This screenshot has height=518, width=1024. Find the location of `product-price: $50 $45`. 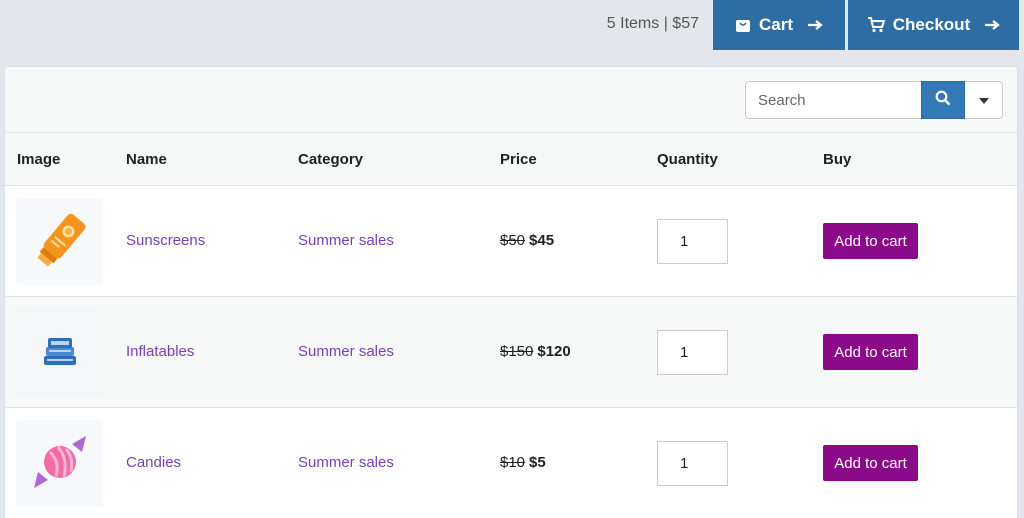

product-price: $50 $45 is located at coordinates (527, 240).